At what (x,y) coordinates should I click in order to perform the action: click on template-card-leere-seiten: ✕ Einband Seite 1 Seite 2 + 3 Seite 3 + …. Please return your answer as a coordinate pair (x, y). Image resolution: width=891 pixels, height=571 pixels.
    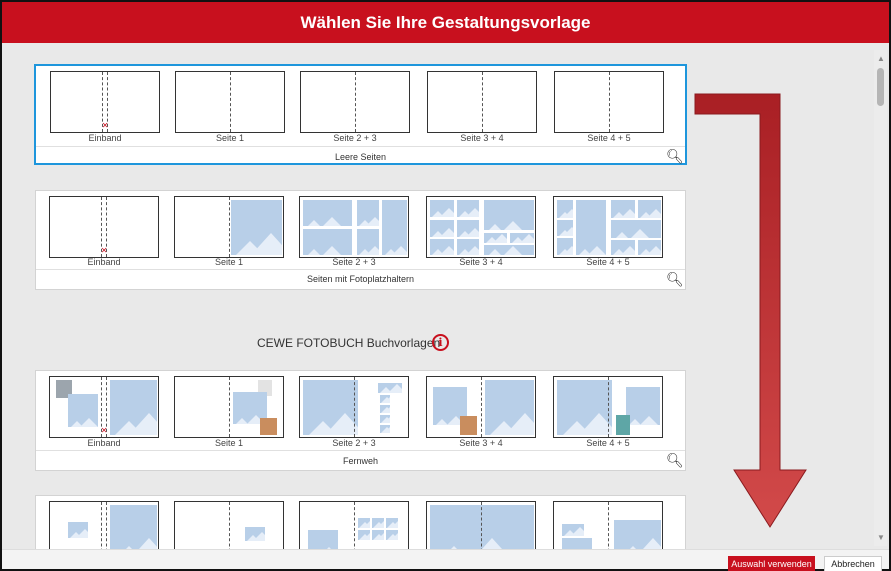
    Looking at the image, I should click on (360, 114).